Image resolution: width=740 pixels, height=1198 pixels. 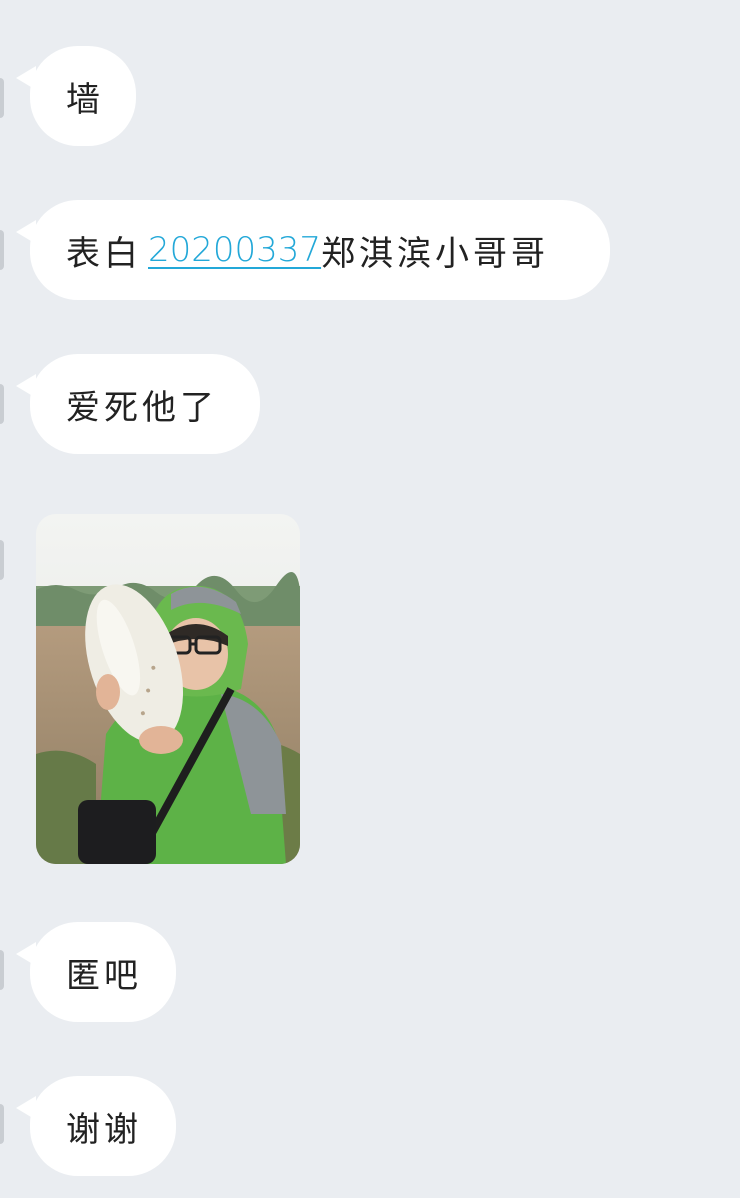 I want to click on message-text: 郑淇滨小哥哥, so click(x=435, y=253).